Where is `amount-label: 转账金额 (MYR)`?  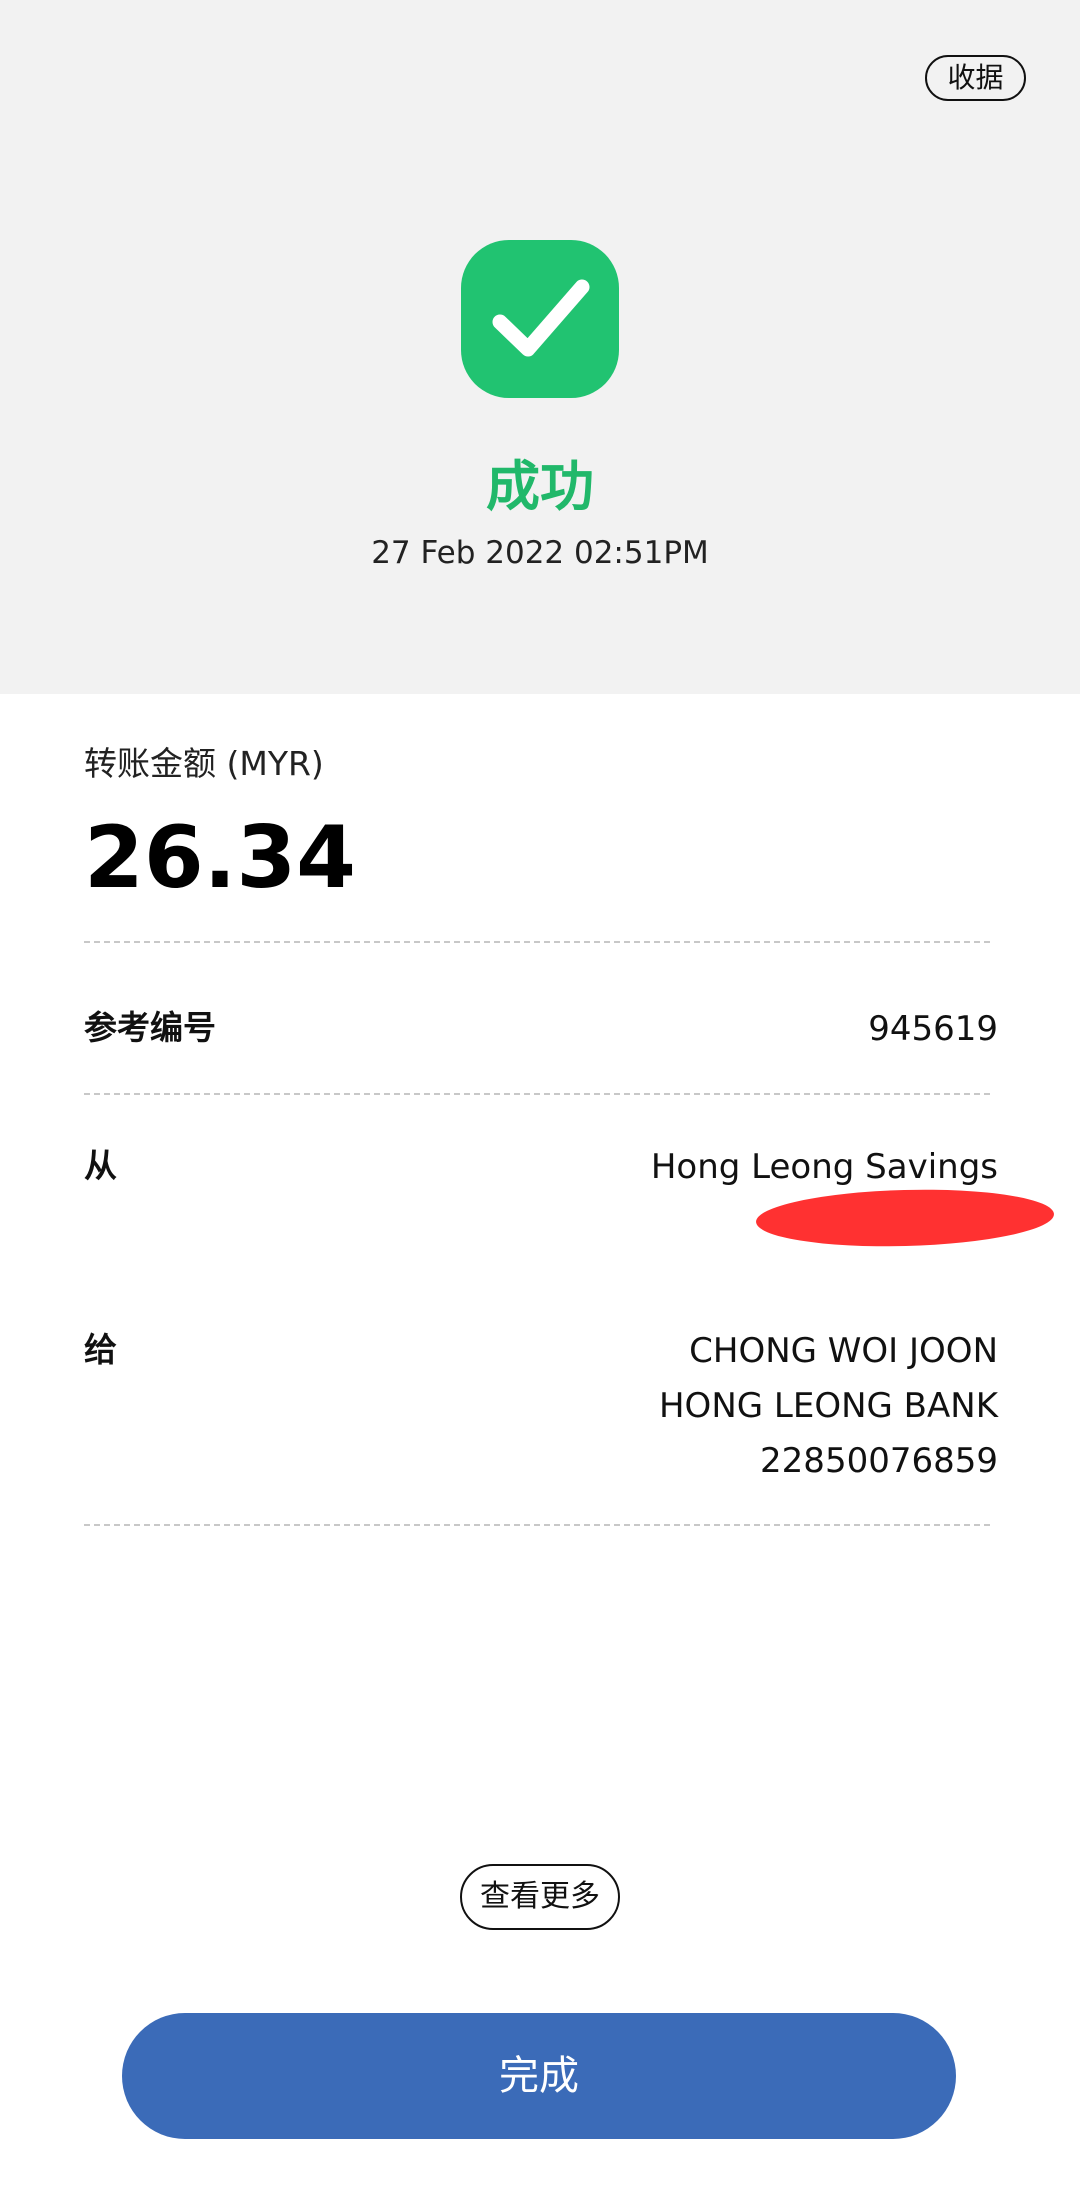 amount-label: 转账金额 (MYR) is located at coordinates (204, 763).